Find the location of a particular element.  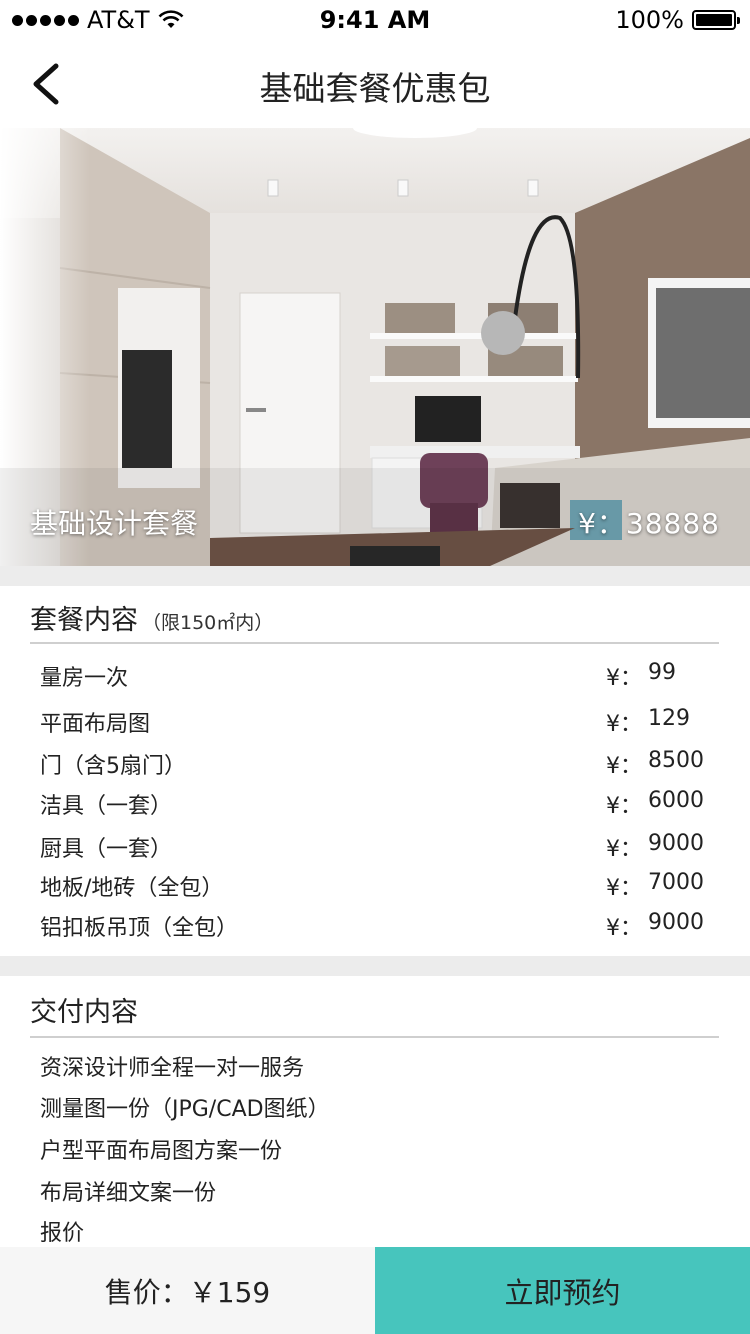

item-price: 129 is located at coordinates (669, 718).